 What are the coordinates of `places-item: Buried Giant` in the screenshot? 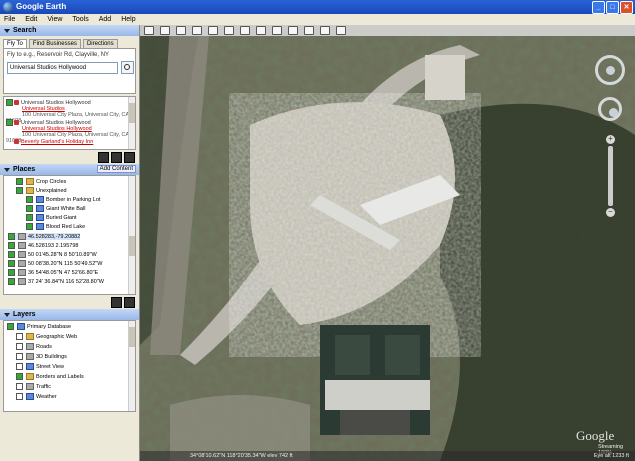 It's located at (51, 217).